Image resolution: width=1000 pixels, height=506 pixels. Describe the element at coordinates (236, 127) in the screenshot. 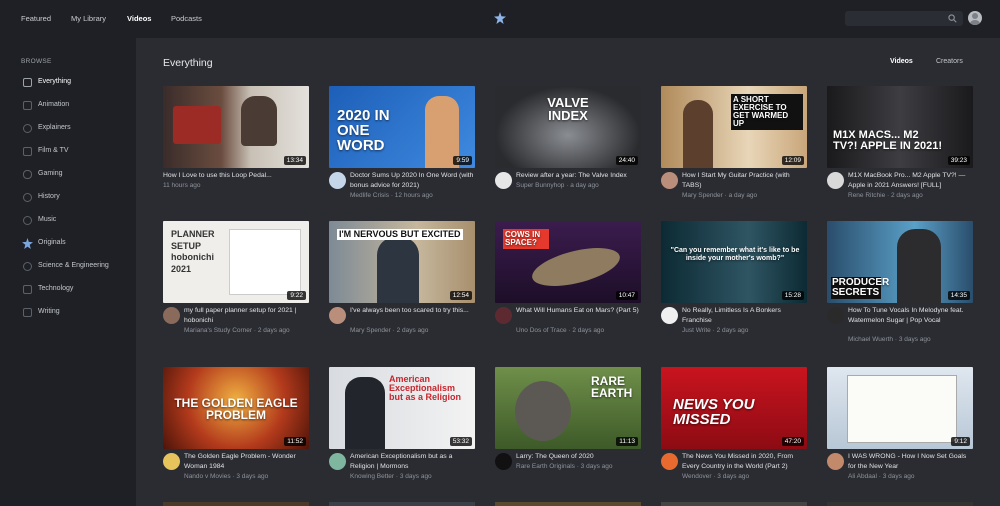

I see `video-thumbnail: 13:34` at that location.